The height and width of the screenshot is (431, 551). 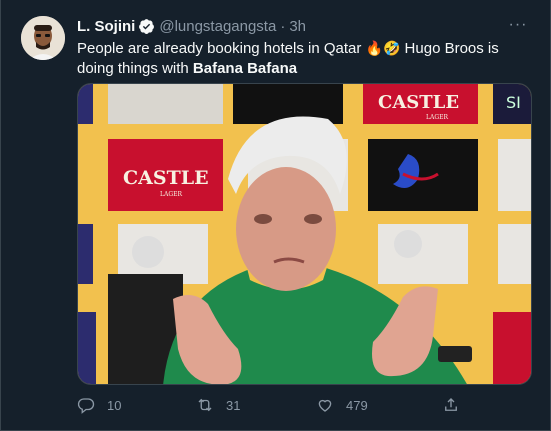 What do you see at coordinates (146, 26) in the screenshot?
I see `verified-badge-icon` at bounding box center [146, 26].